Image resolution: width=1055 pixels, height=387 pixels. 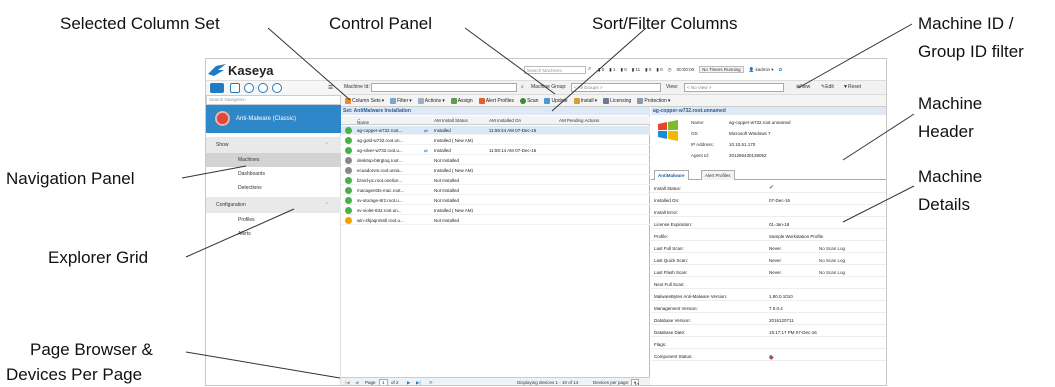 I want to click on refresh-icon: ⟳, so click(x=431, y=382).